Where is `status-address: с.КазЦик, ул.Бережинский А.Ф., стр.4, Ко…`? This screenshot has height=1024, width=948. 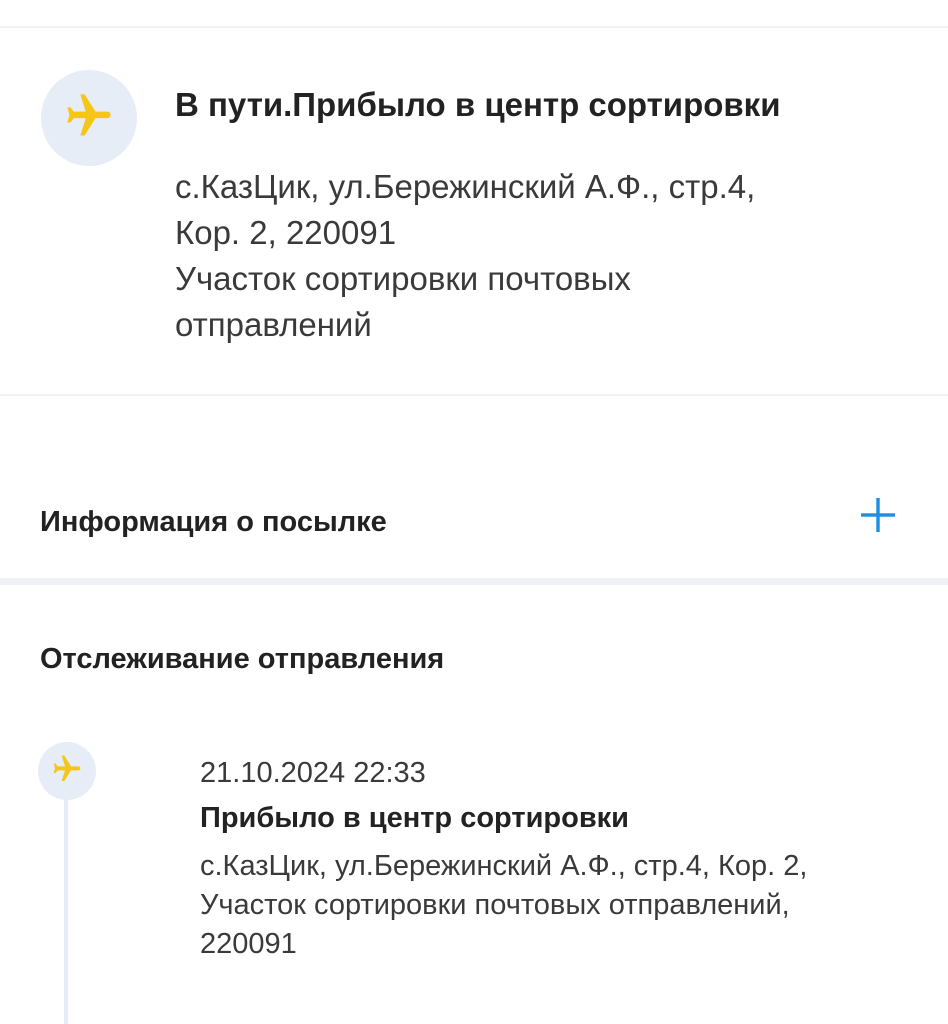
status-address: с.КазЦик, ул.Бережинский А.Ф., стр.4, Ко… is located at coordinates (535, 256).